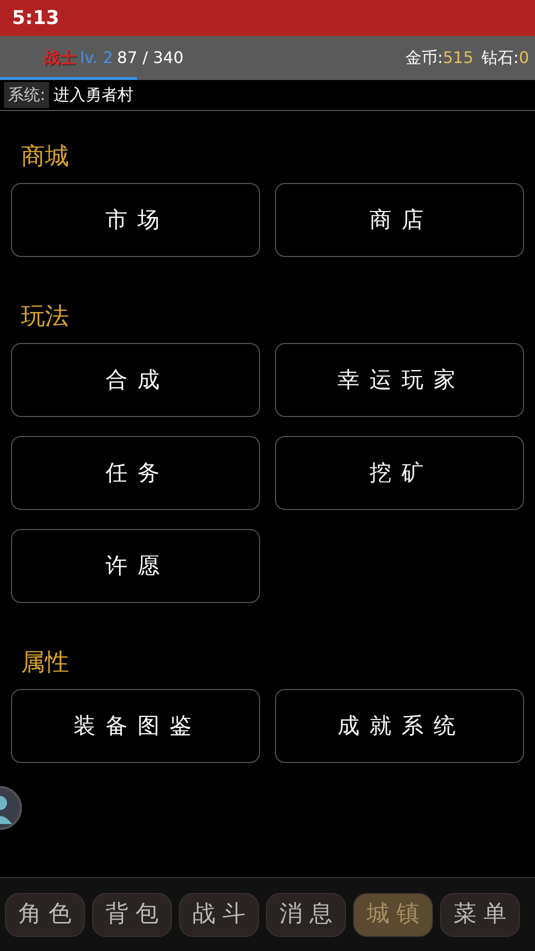 This screenshot has width=535, height=951. What do you see at coordinates (399, 726) in the screenshot?
I see `menu-button: 成就系统` at bounding box center [399, 726].